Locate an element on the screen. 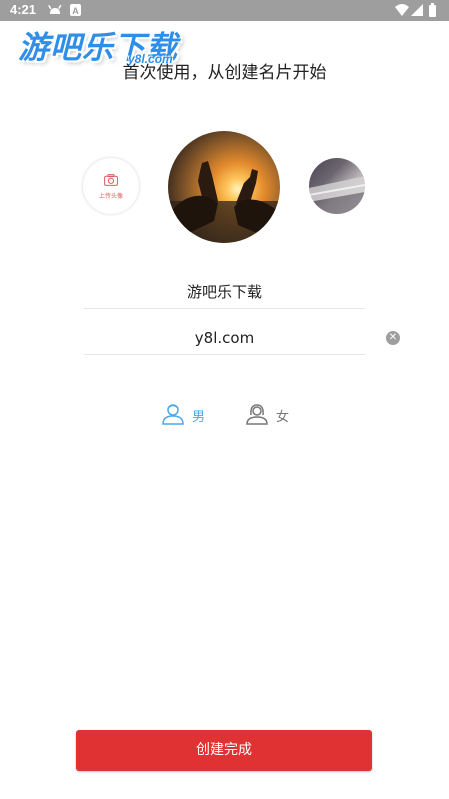  gender-female-label: 女 is located at coordinates (283, 417).